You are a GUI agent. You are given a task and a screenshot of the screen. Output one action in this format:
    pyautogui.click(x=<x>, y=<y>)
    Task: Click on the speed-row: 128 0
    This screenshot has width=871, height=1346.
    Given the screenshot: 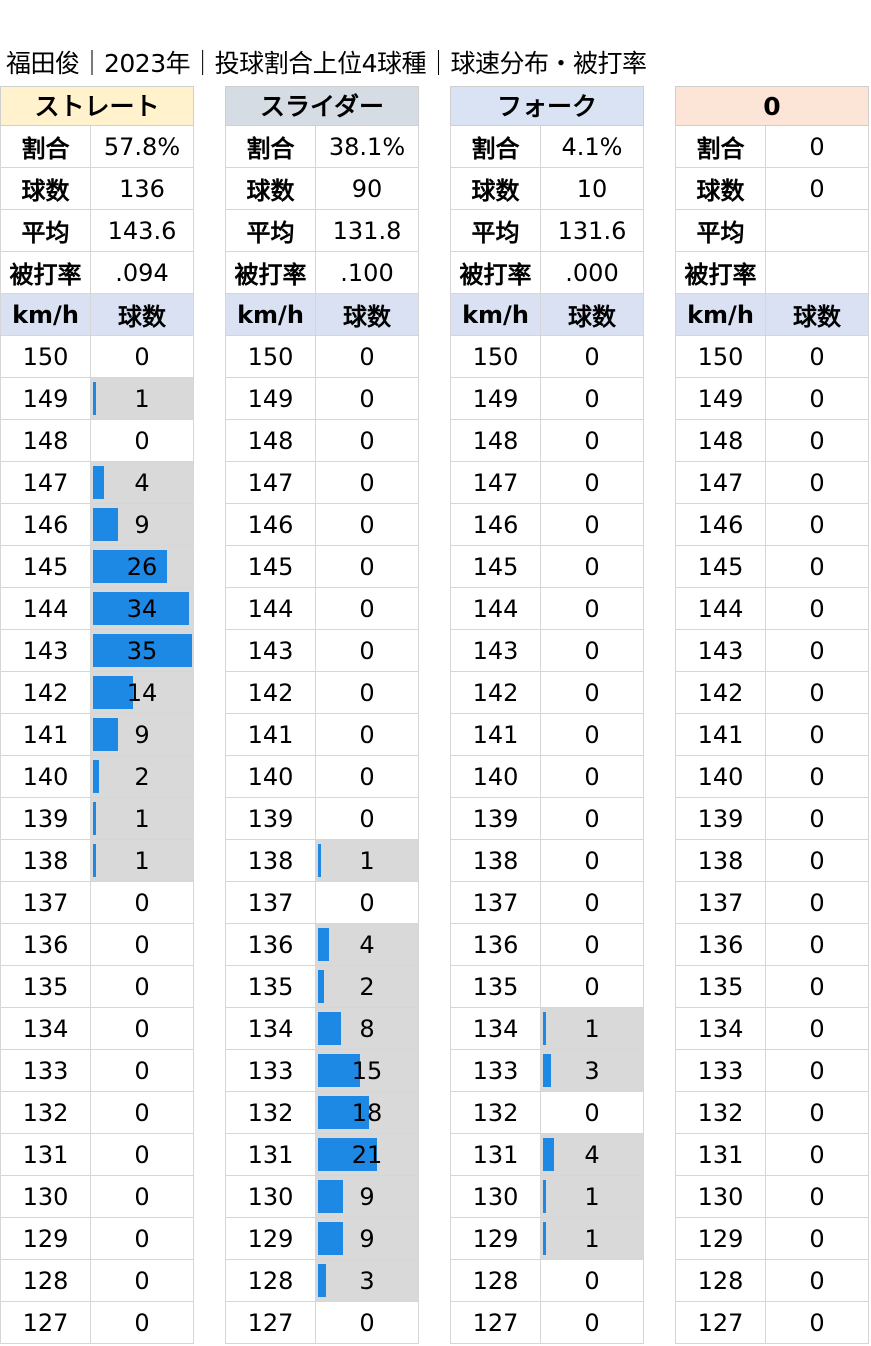 What is the action you would take?
    pyautogui.click(x=97, y=1281)
    